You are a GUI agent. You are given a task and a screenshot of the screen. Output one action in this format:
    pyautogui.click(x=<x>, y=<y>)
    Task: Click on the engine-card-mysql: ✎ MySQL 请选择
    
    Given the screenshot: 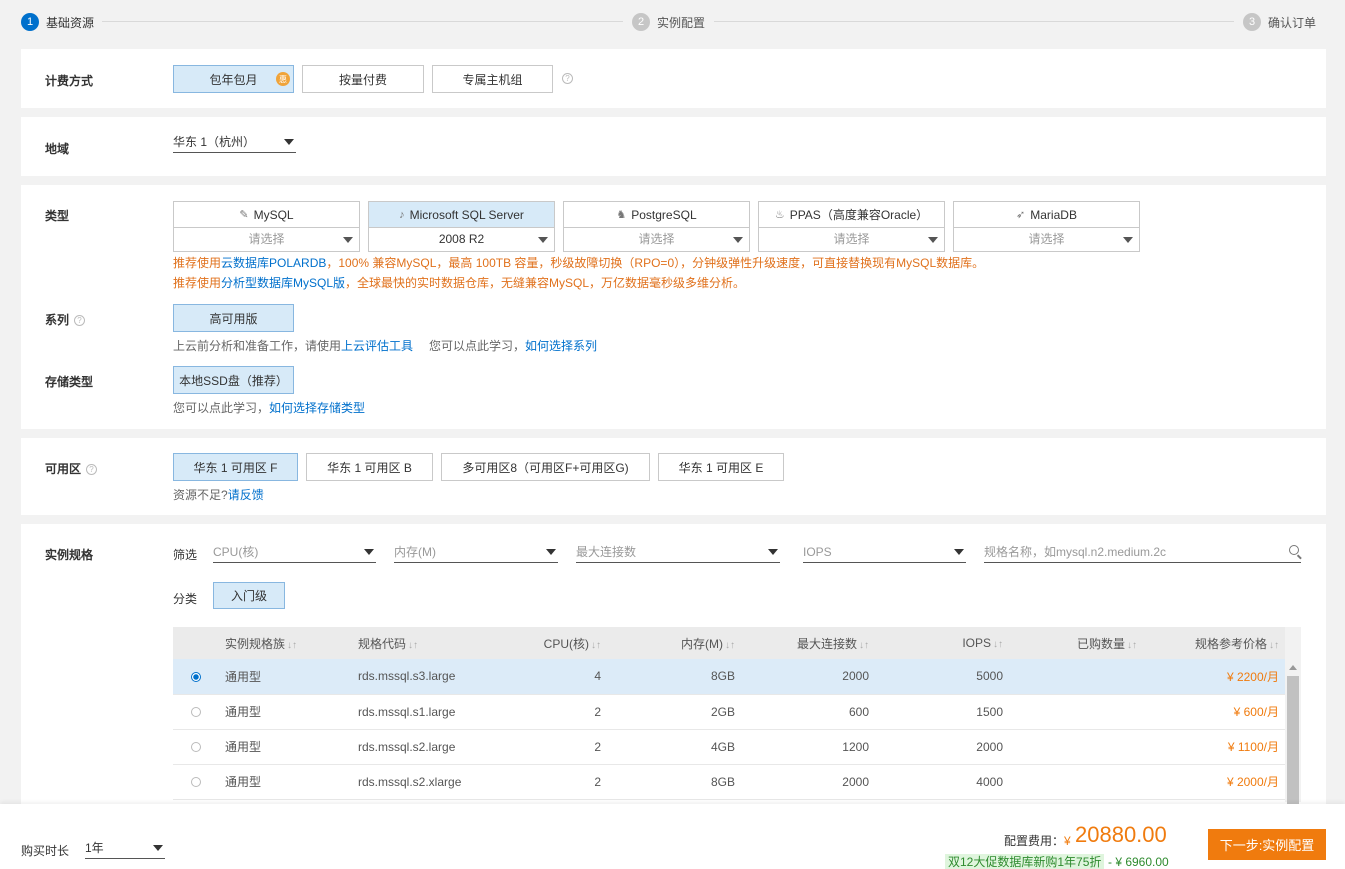 What is the action you would take?
    pyautogui.click(x=266, y=226)
    